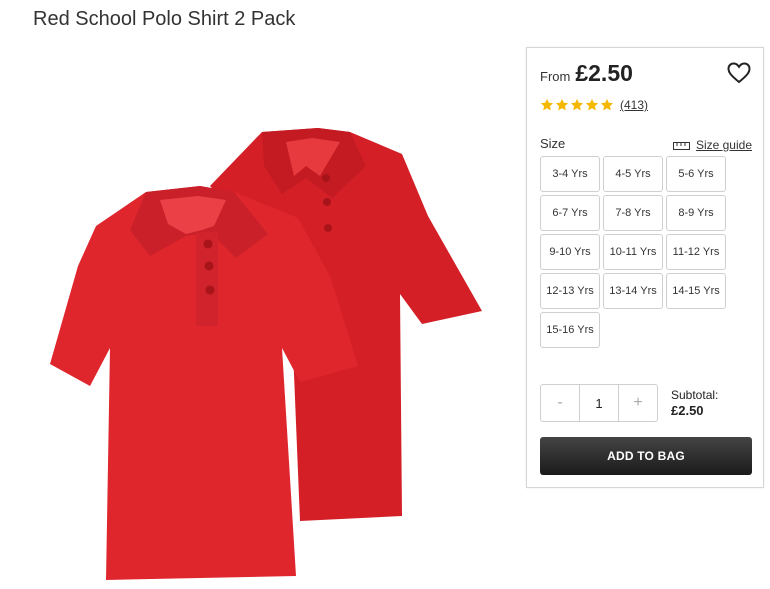 The height and width of the screenshot is (589, 770). I want to click on quantity-value: 1, so click(599, 403).